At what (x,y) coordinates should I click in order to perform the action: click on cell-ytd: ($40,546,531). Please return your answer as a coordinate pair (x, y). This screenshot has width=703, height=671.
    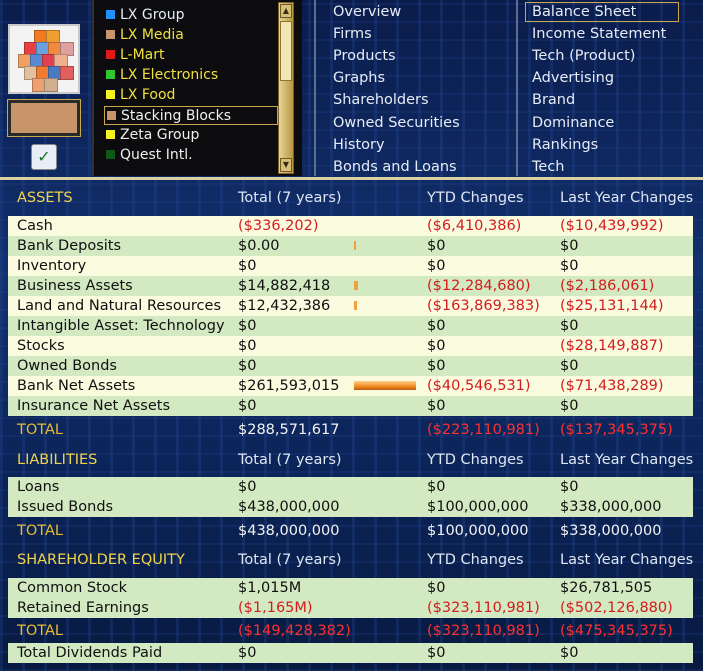
    Looking at the image, I should click on (479, 386).